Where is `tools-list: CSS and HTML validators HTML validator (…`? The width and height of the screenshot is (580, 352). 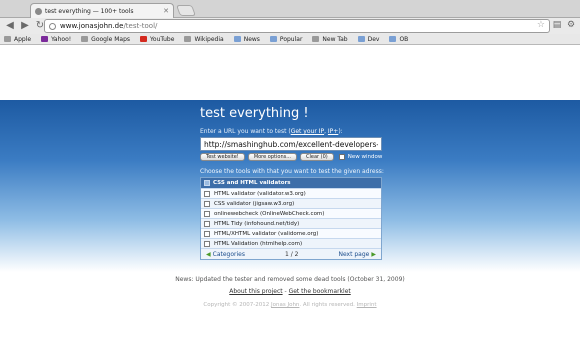
tools-list: CSS and HTML validators HTML validator (… is located at coordinates (291, 218).